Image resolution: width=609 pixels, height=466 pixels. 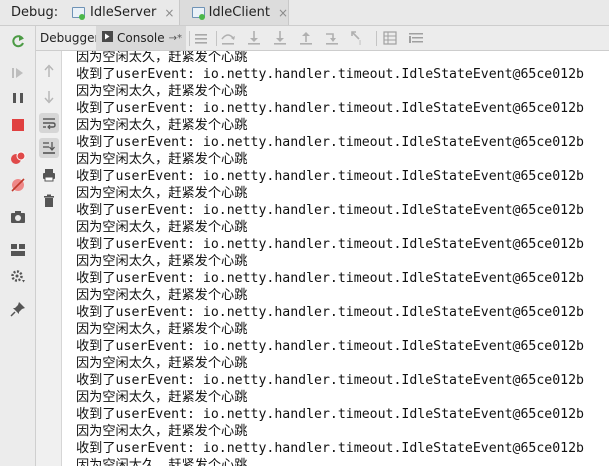 What do you see at coordinates (49, 97) in the screenshot?
I see `down-arrow-icon` at bounding box center [49, 97].